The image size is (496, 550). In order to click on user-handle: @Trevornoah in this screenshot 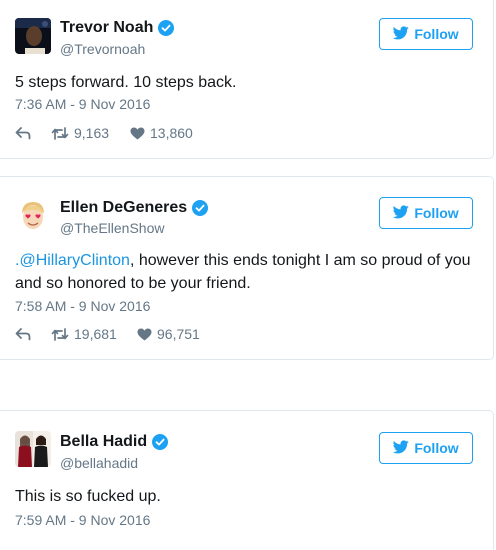, I will do `click(102, 49)`.